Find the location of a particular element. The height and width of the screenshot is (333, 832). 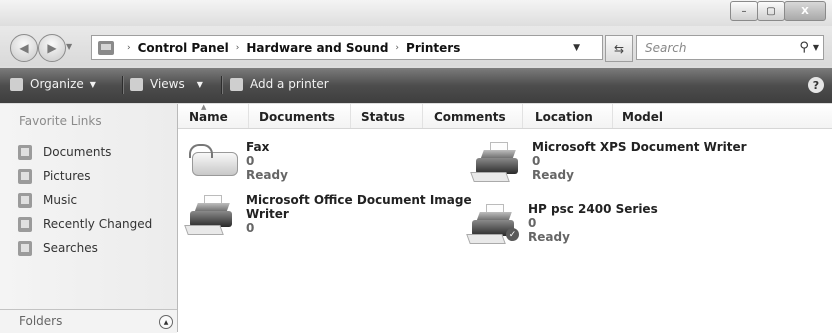

command-bar: Organize ▼ Views ▼ Add a printer ? is located at coordinates (416, 85).